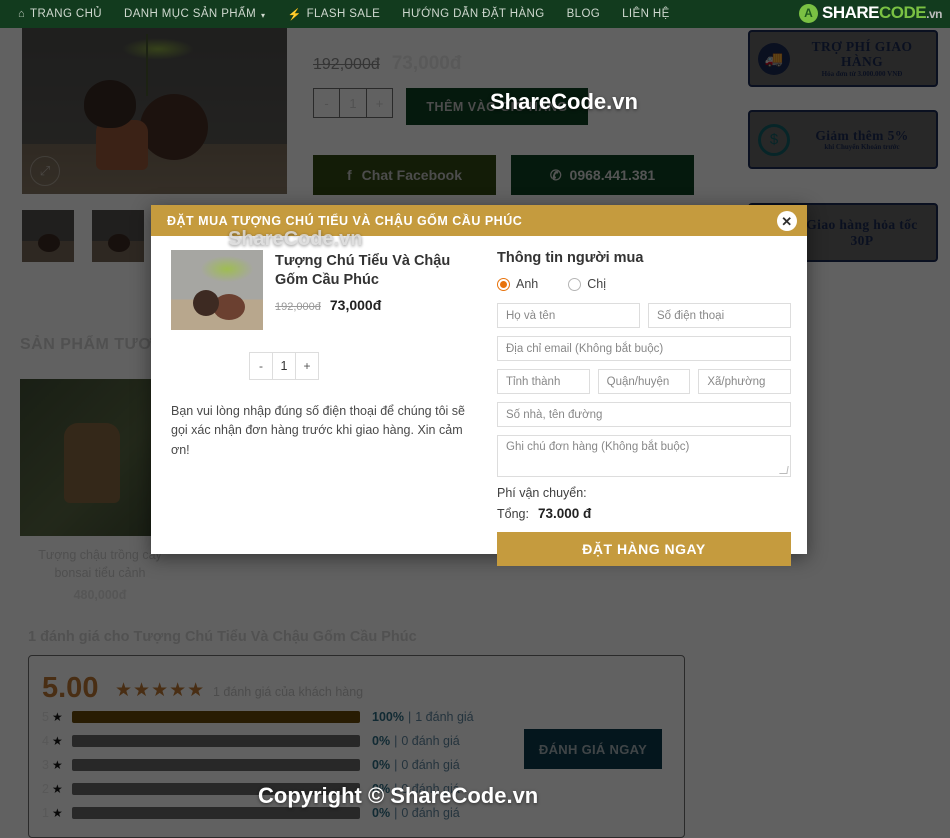  I want to click on radio-label: Anh, so click(527, 284).